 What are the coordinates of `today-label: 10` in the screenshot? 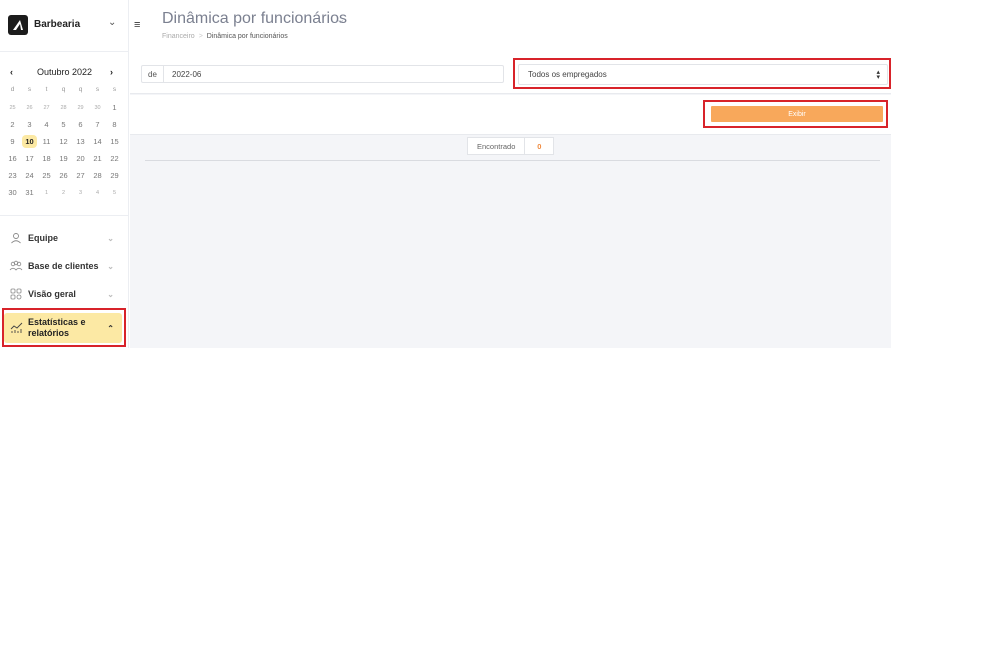 It's located at (29, 141).